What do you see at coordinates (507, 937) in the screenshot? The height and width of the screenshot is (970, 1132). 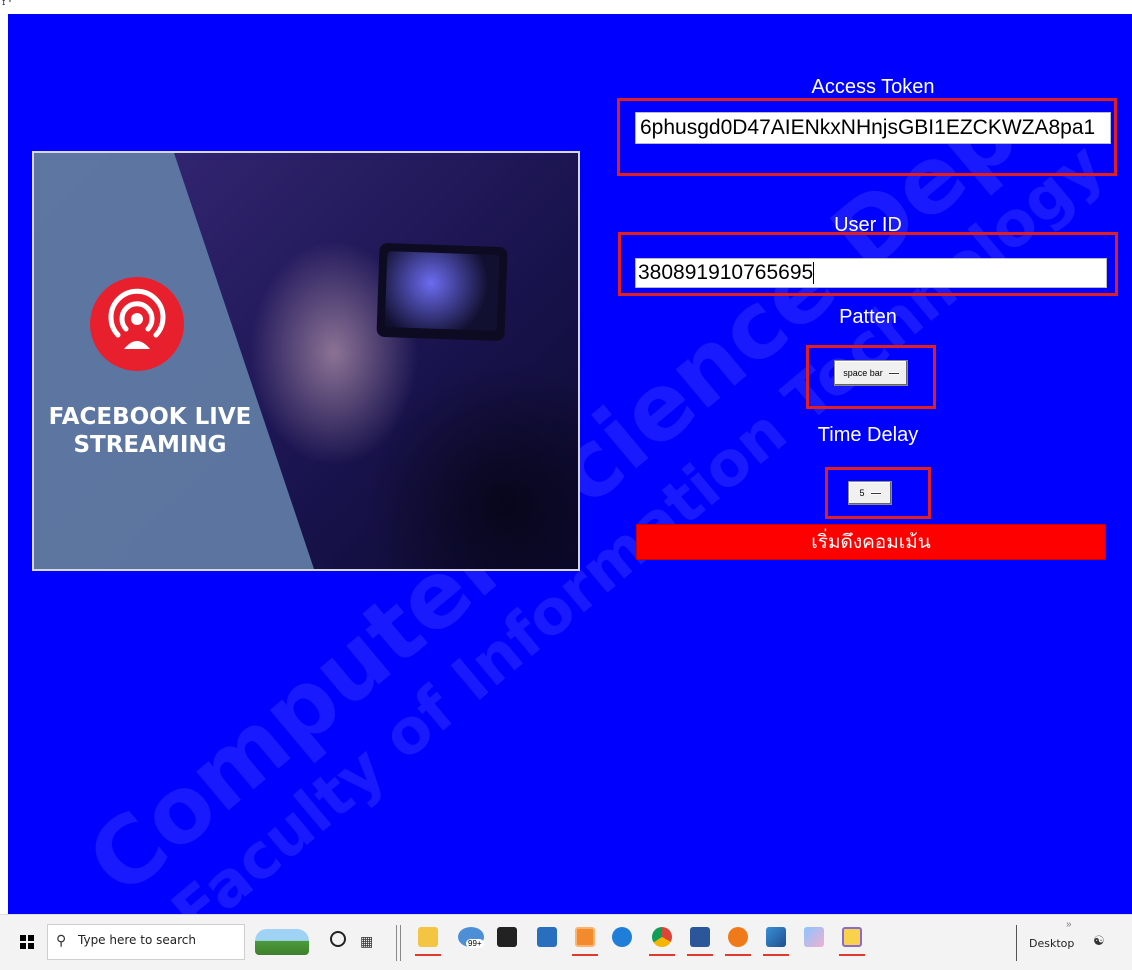 I see `notion-icon` at bounding box center [507, 937].